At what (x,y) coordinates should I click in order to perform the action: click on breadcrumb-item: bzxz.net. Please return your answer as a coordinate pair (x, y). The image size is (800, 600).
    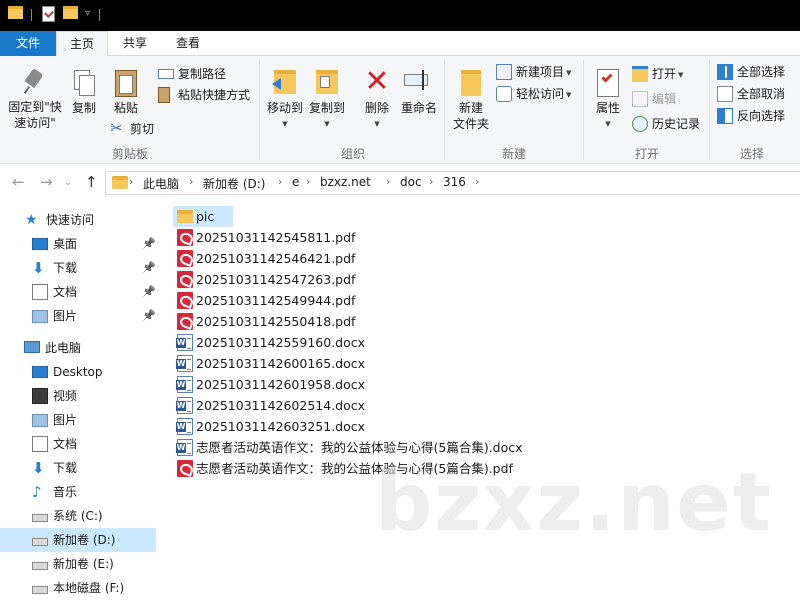
    Looking at the image, I should click on (345, 182).